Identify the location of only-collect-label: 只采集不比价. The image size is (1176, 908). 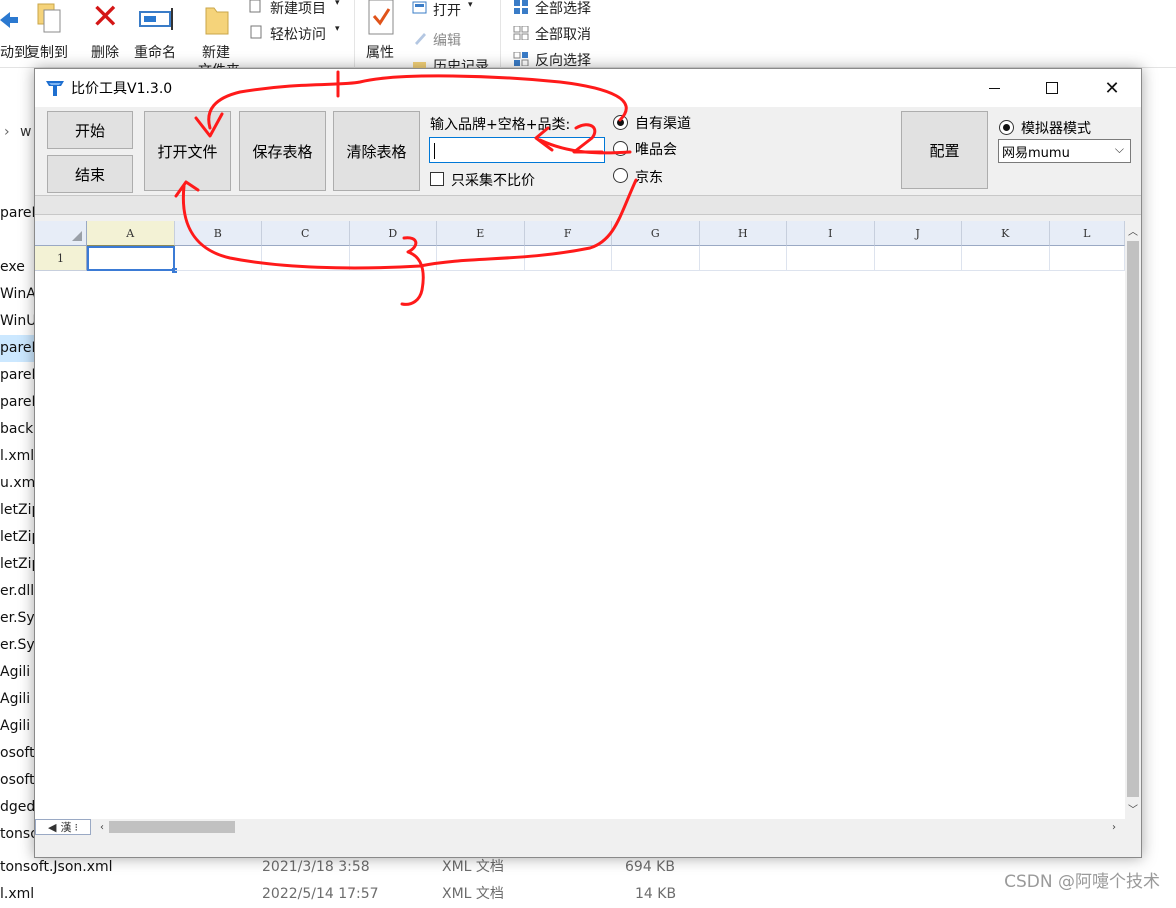
(493, 180).